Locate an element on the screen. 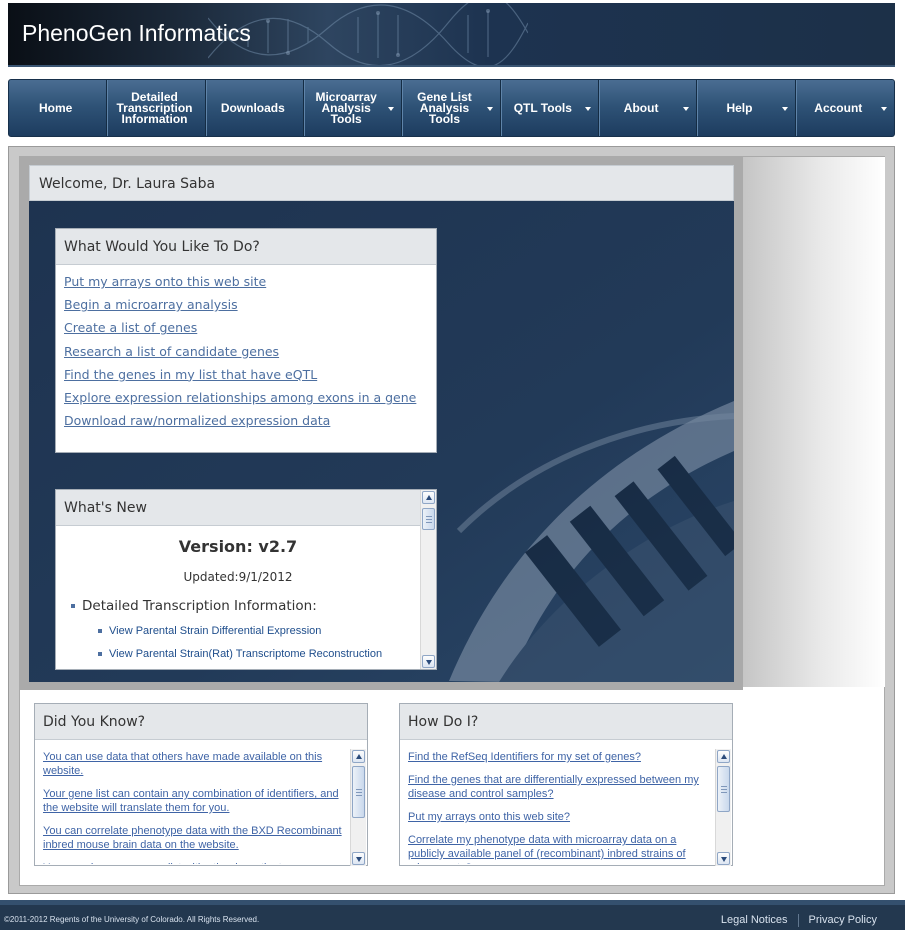  nav-item-gene-list-analysis-tools: Gene List Analysis Tools is located at coordinates (451, 108).